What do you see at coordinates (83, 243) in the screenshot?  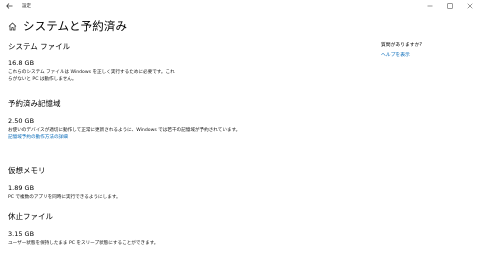 I see `section-description: ユーザー状態を保持したまま PC をスリープ状態にすることができます。` at bounding box center [83, 243].